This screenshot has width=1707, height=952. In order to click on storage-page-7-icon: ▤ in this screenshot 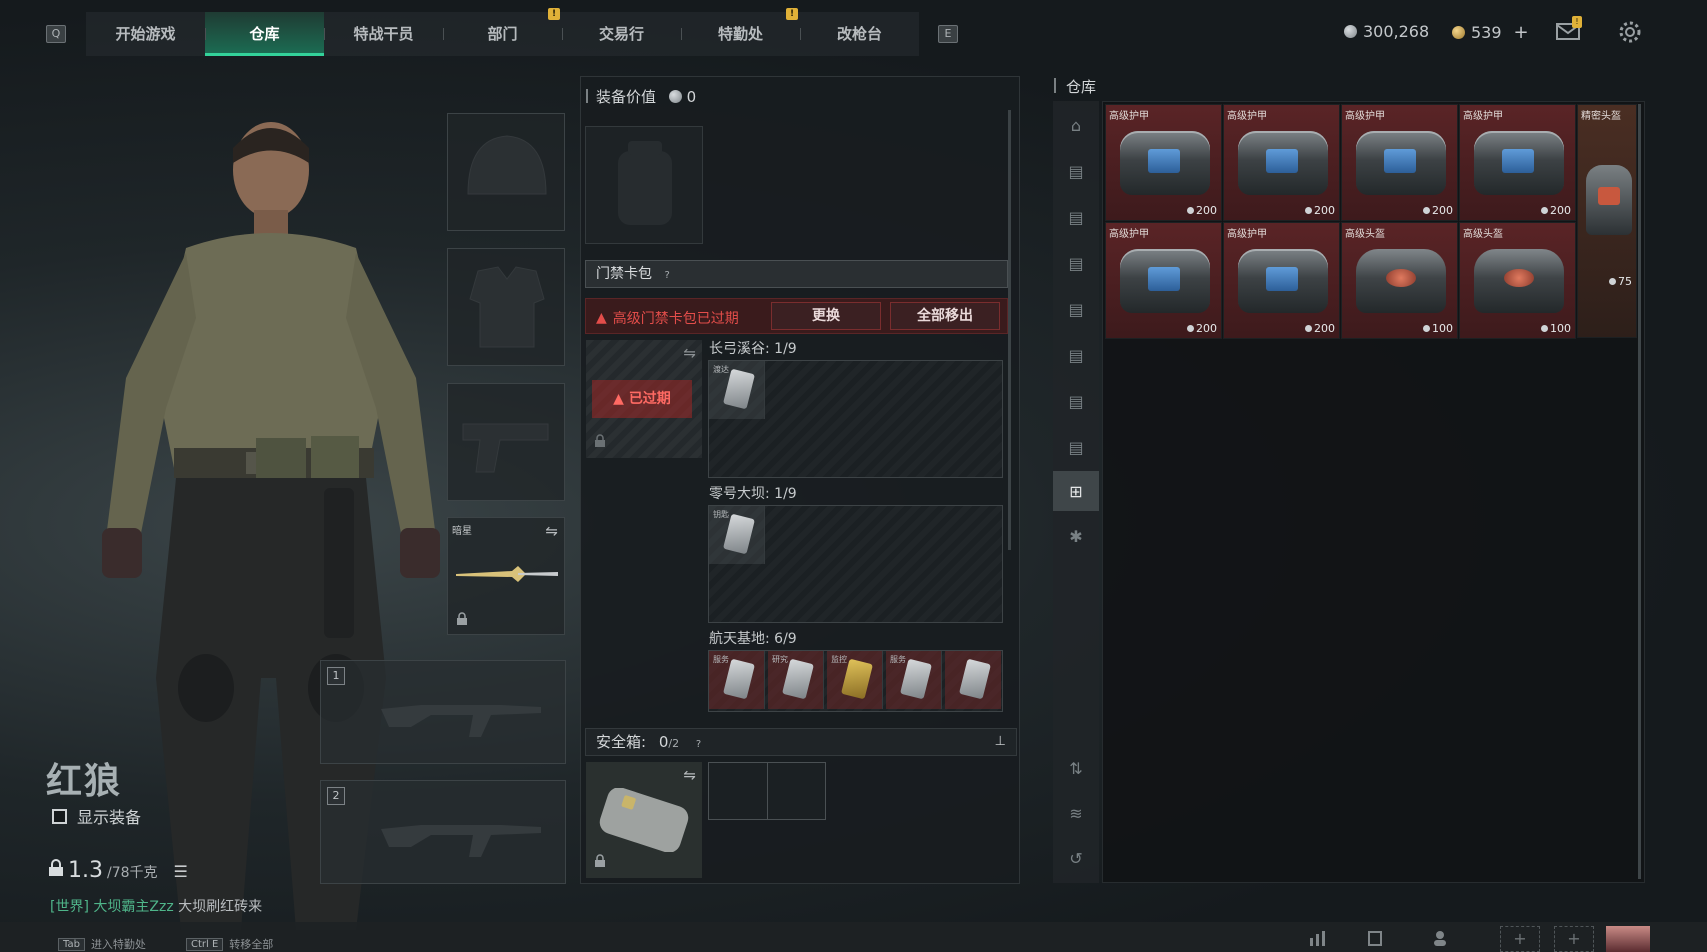, I will do `click(1076, 447)`.